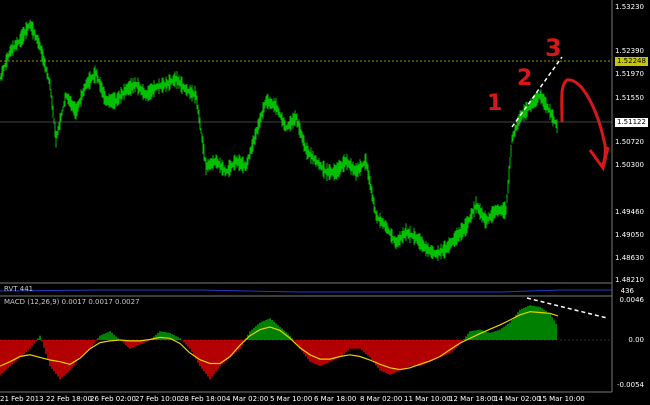 The width and height of the screenshot is (650, 405). What do you see at coordinates (629, 142) in the screenshot?
I see `price-label: 1.50720` at bounding box center [629, 142].